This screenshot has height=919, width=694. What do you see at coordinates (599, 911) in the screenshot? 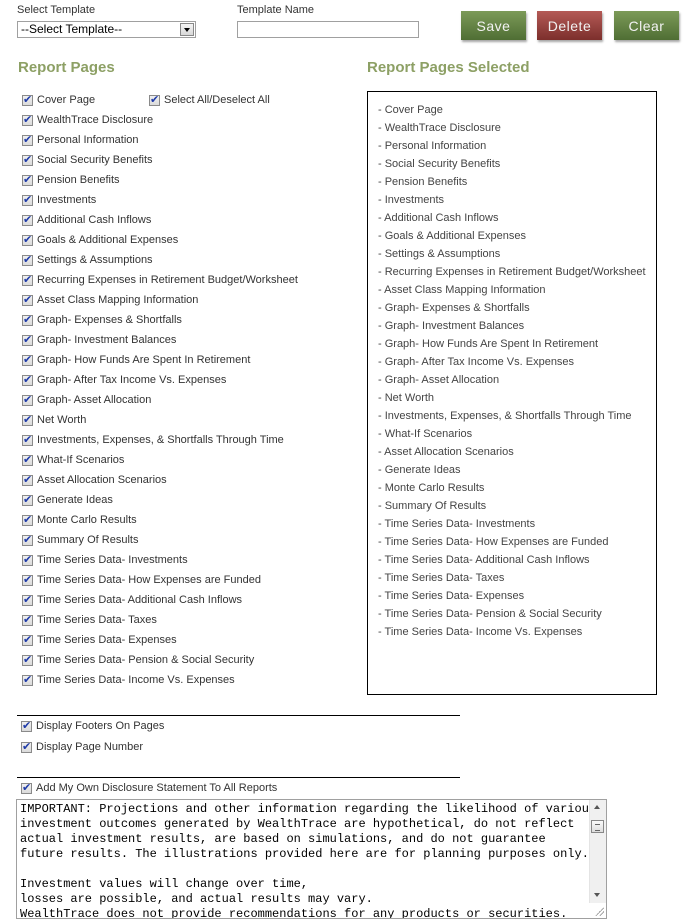
I see `resize-grip-icon` at bounding box center [599, 911].